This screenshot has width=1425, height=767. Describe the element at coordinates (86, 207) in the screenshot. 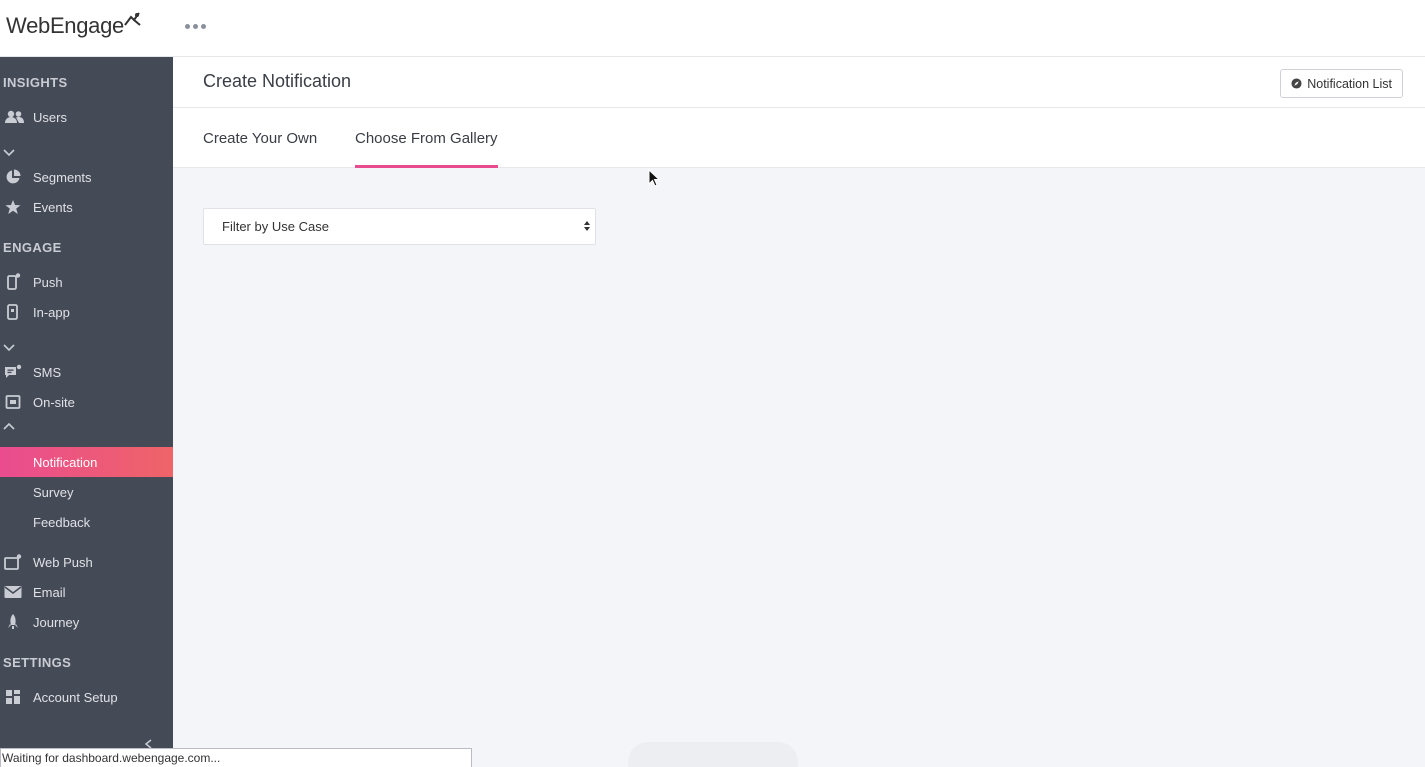

I see `sidebar-item-events: Events` at that location.